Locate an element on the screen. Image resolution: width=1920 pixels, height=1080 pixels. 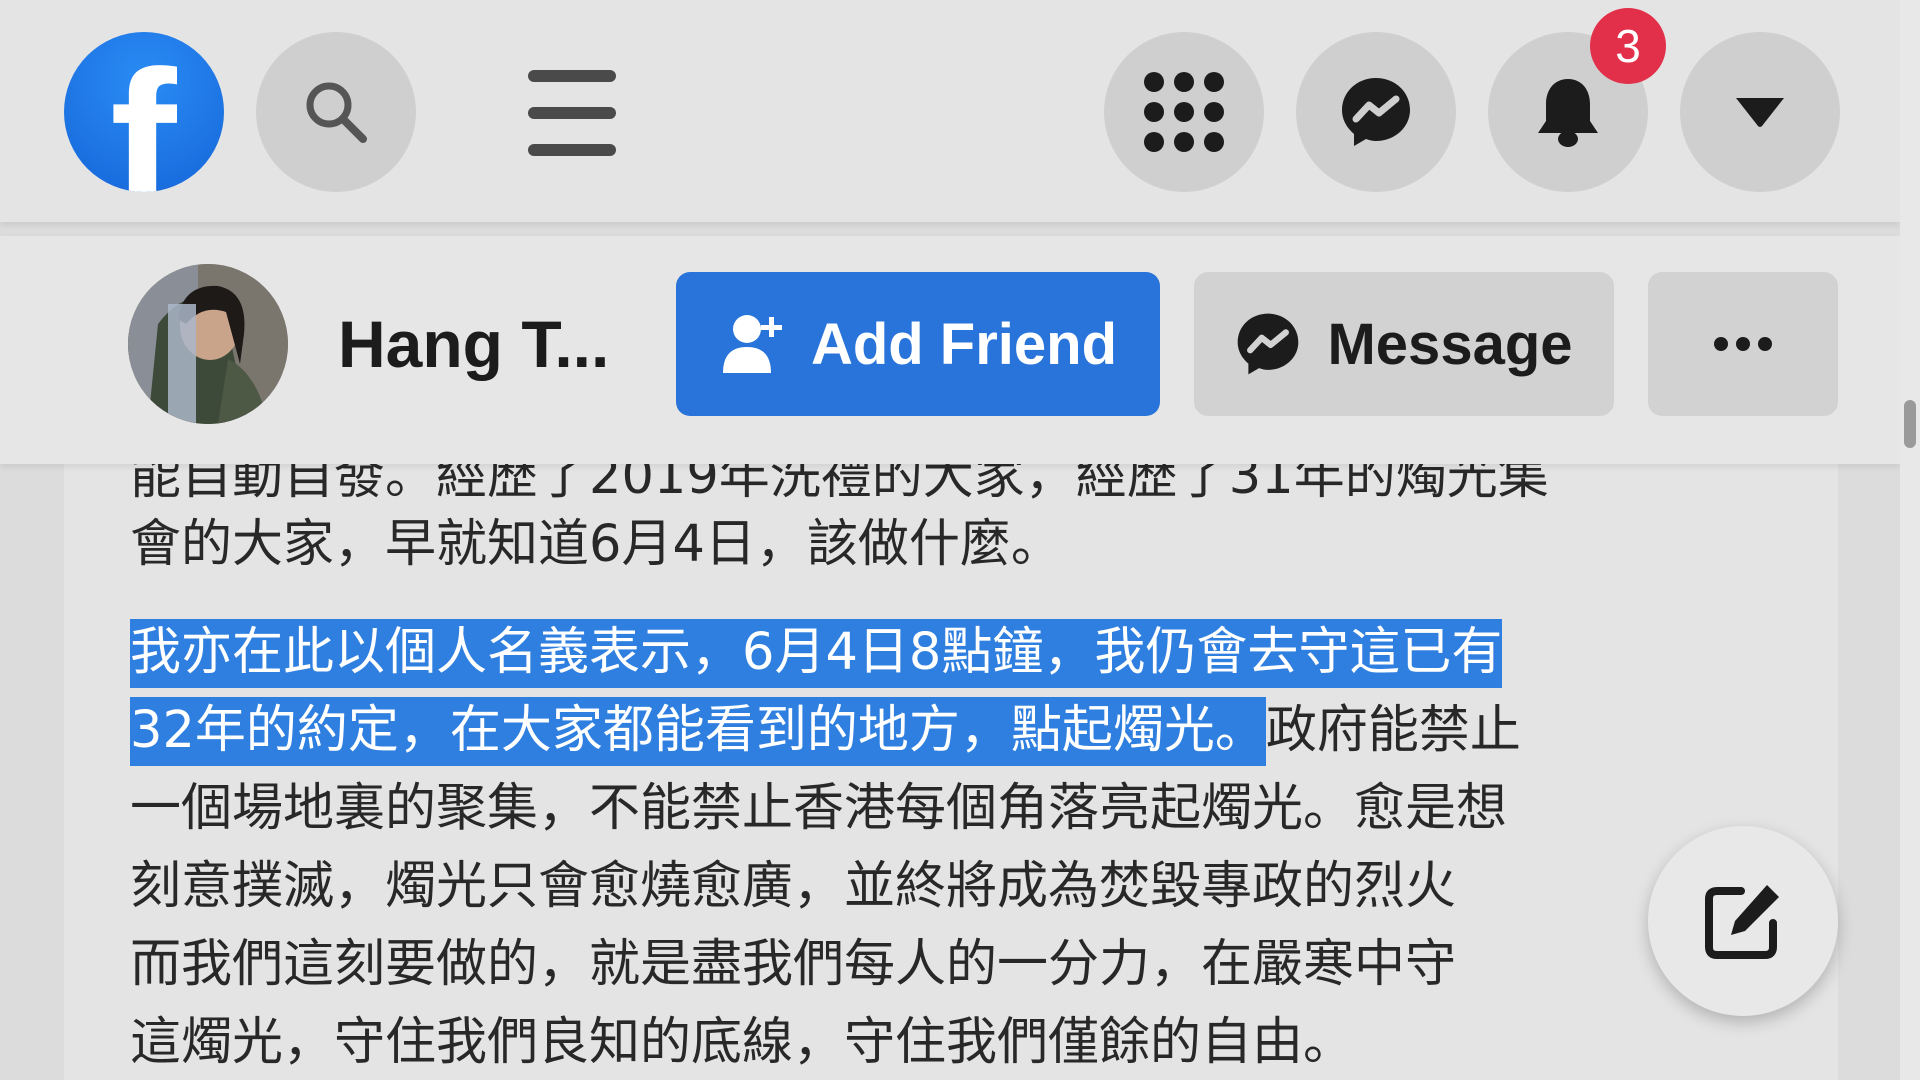
selected-text: 32年的約定，在大家都能看到的地方，點起燭光。 is located at coordinates (698, 731).